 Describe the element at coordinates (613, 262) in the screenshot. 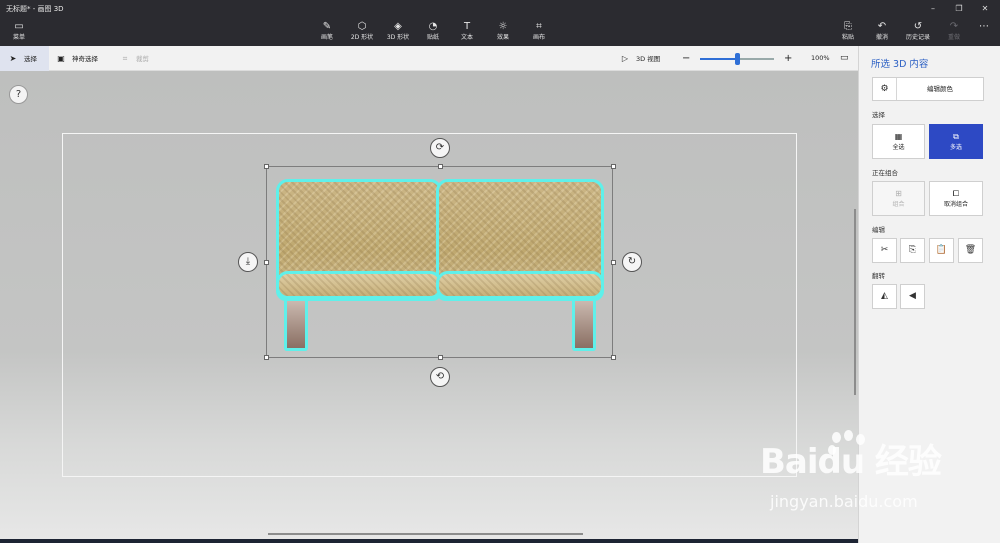

I see `resize-handle-right` at that location.